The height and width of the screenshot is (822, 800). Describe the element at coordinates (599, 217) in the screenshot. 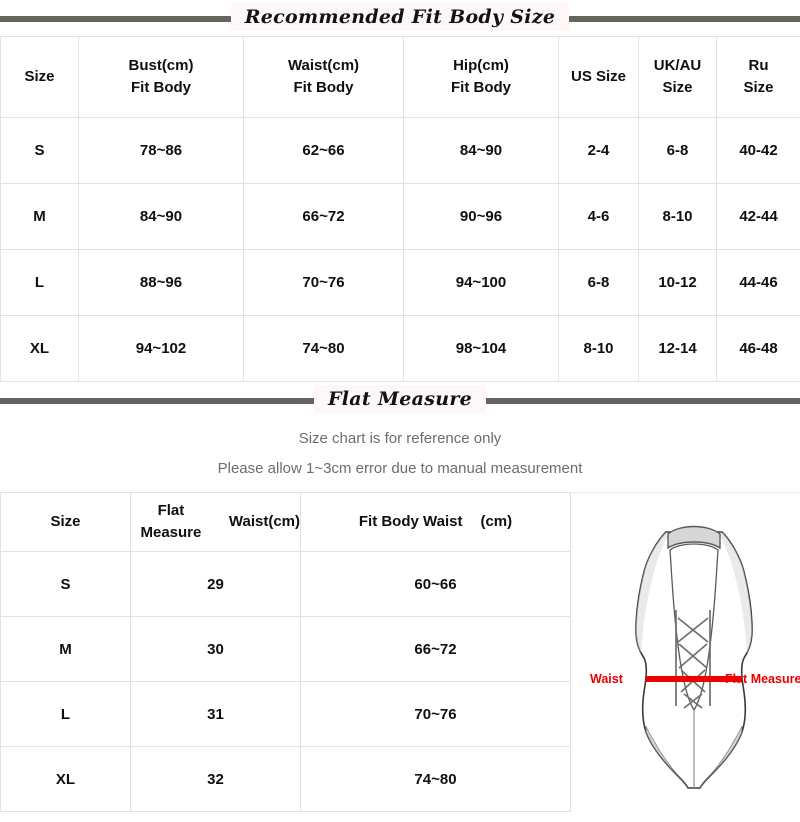

I see `cell-us: 4-6` at that location.